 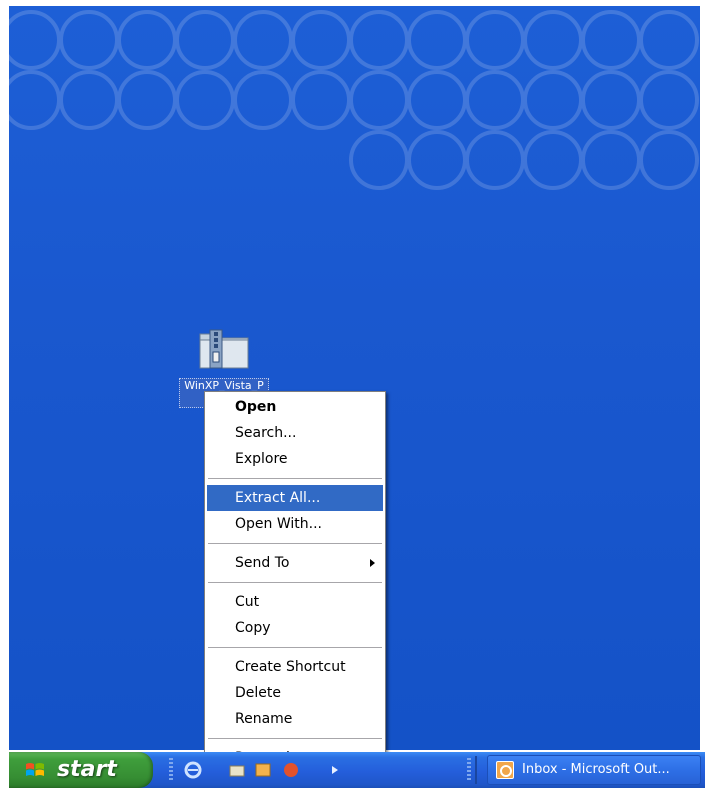 What do you see at coordinates (35, 769) in the screenshot?
I see `windows-logo-icon` at bounding box center [35, 769].